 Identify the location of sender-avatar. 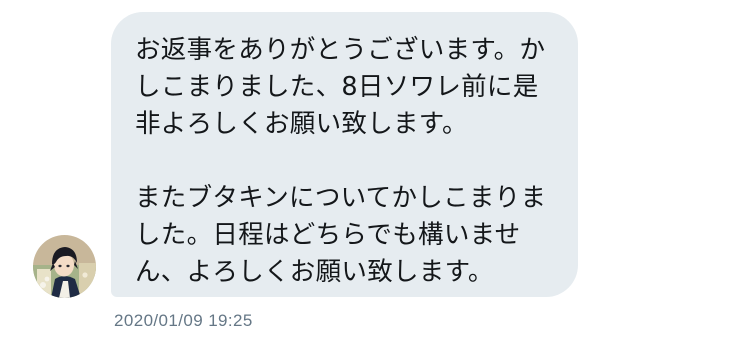
(64, 266).